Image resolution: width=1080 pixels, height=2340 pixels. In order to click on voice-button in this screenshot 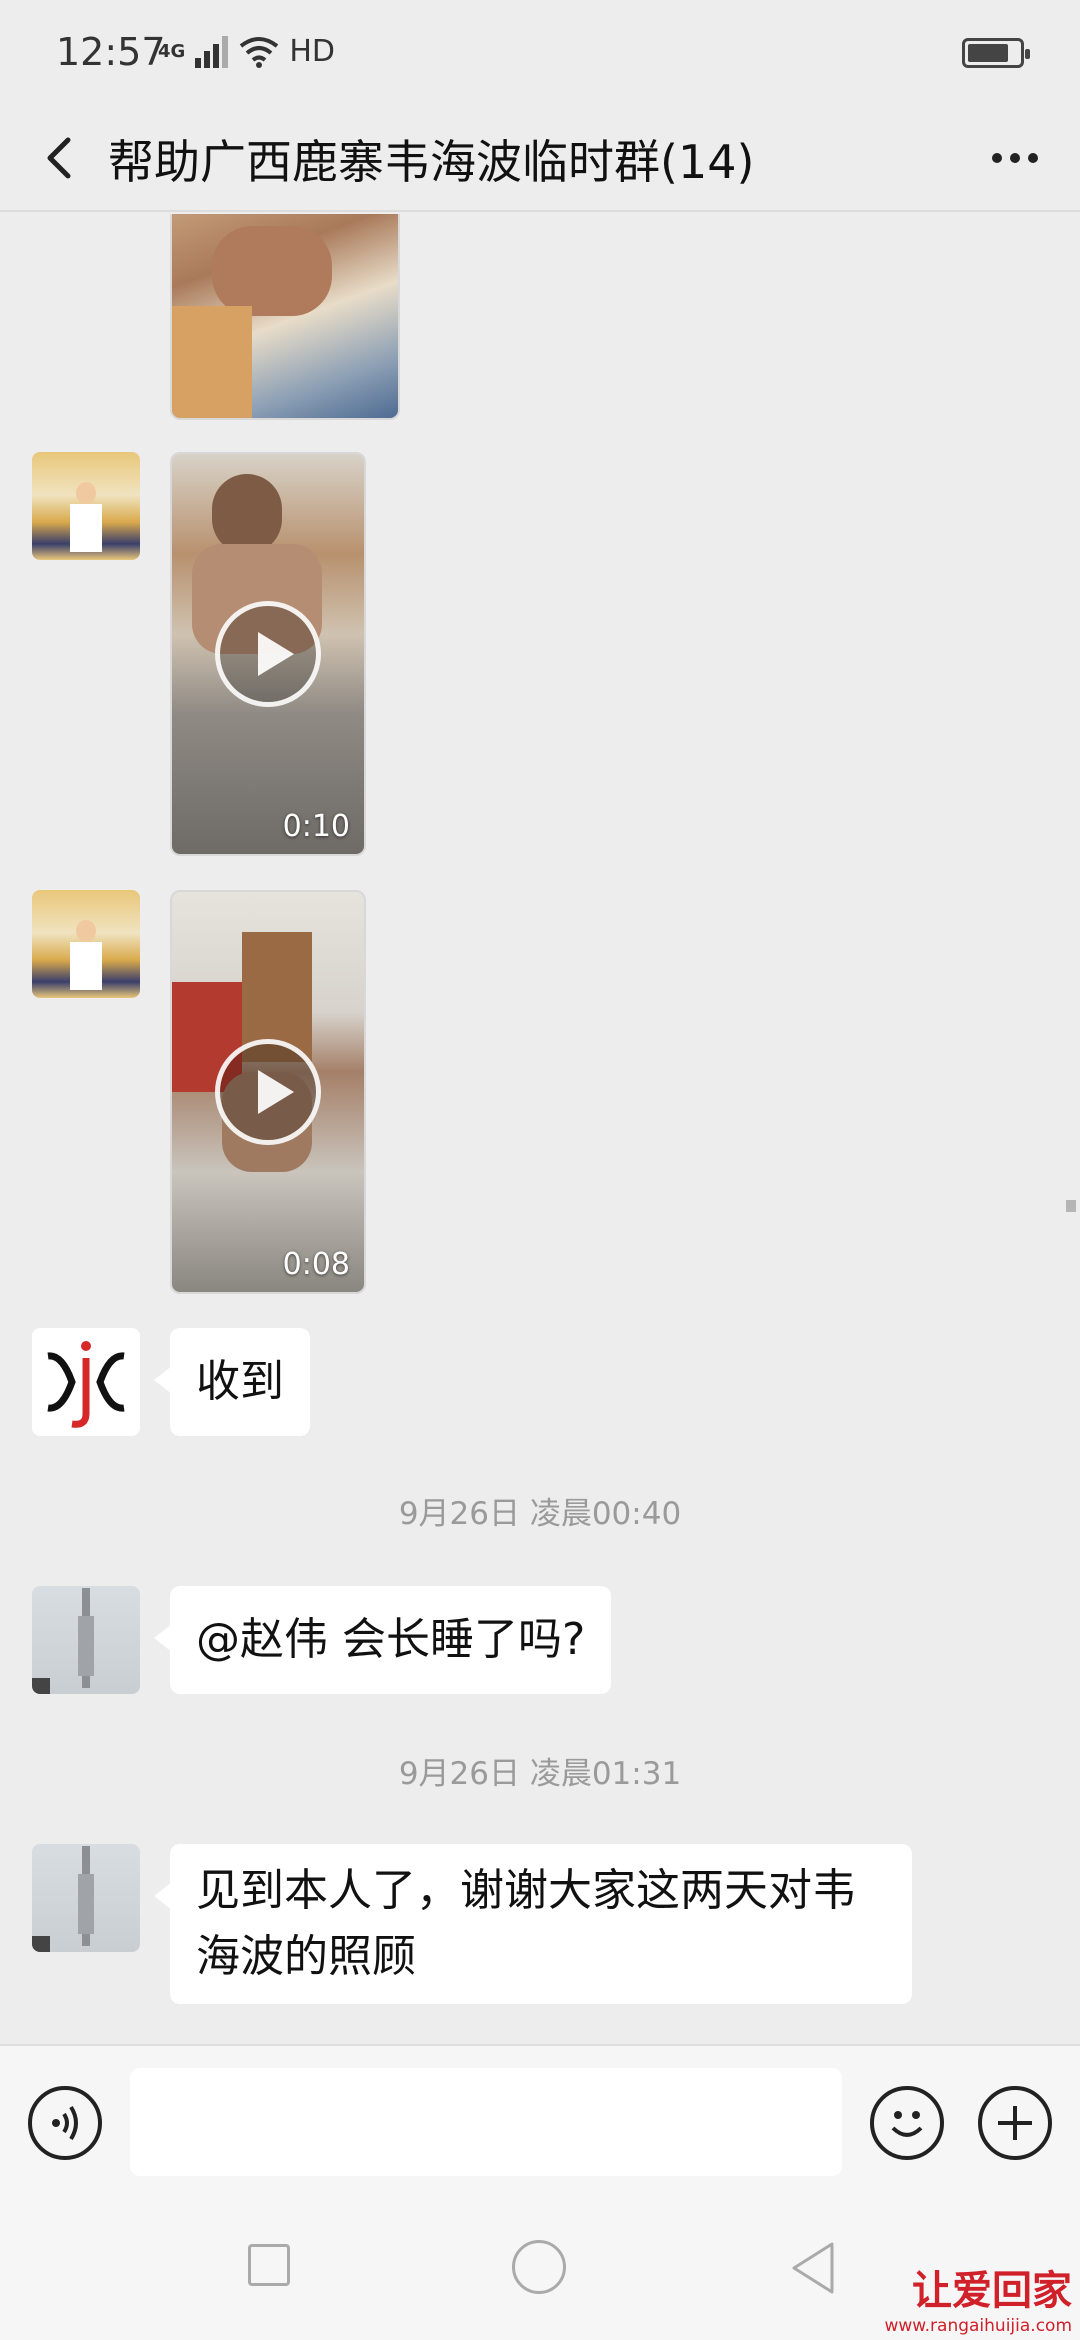, I will do `click(65, 2123)`.